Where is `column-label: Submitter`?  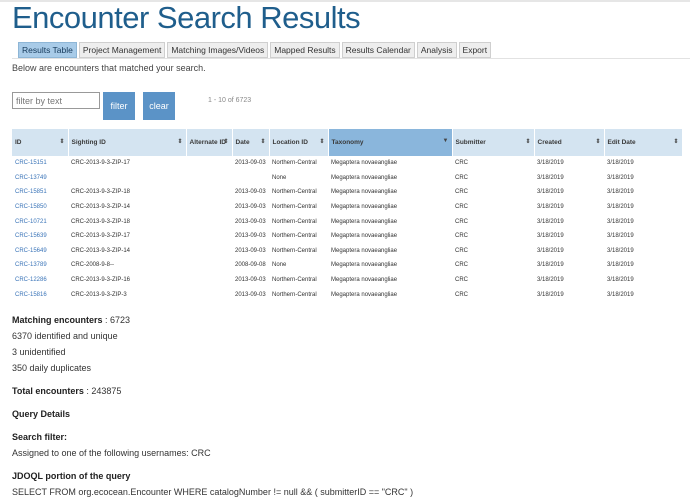
column-label: Submitter is located at coordinates (470, 142).